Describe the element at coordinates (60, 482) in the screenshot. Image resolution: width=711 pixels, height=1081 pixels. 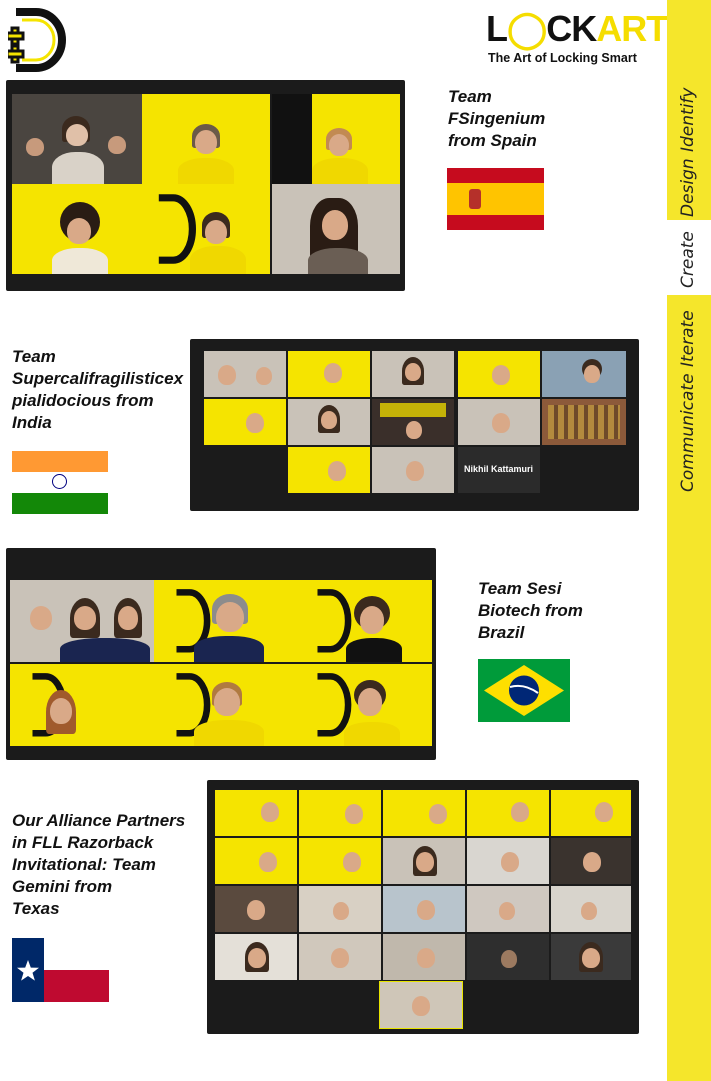
I see `india-flag` at that location.